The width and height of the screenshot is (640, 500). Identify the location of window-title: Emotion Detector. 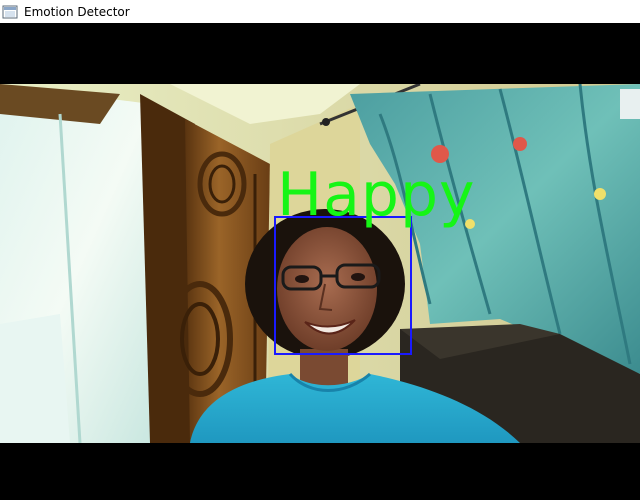
(77, 11).